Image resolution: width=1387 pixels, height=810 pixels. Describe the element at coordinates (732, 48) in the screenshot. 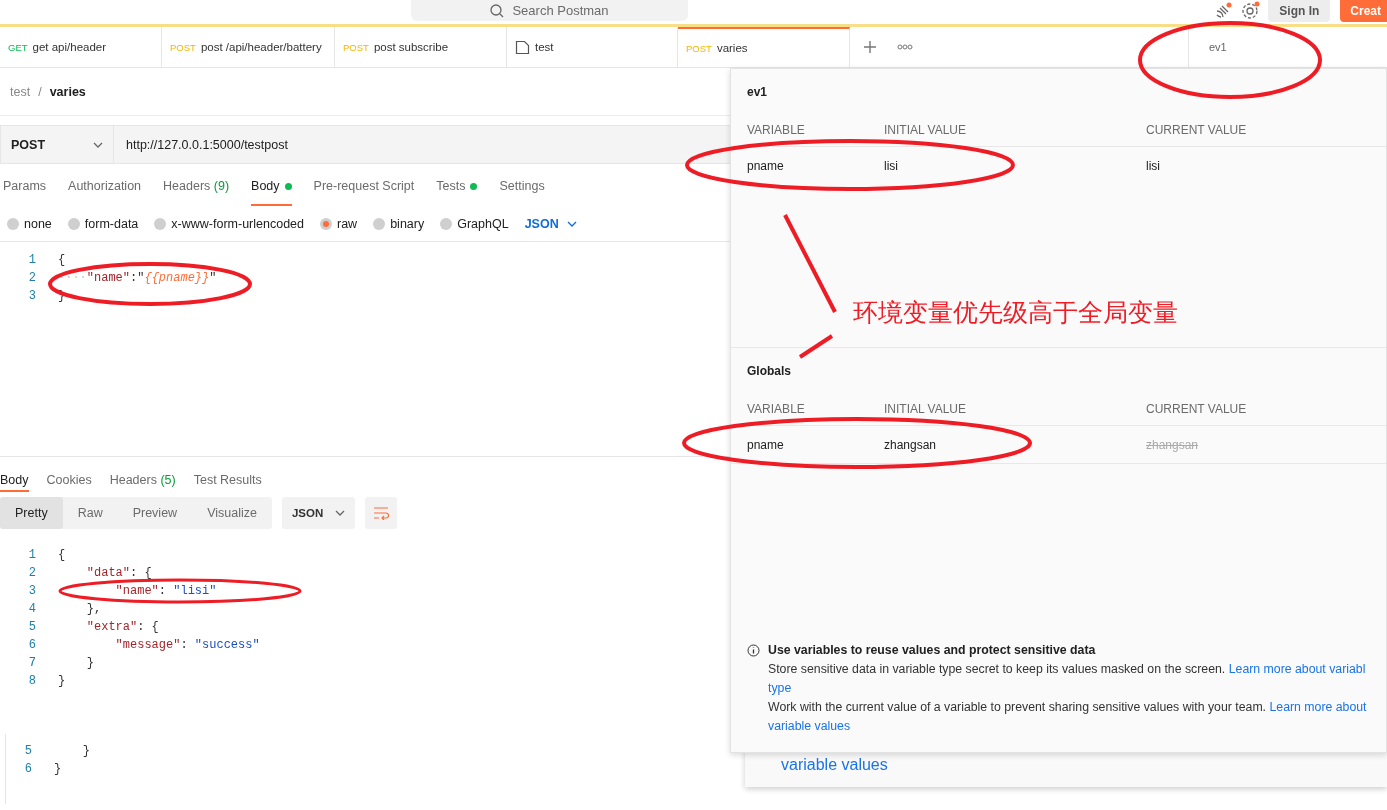

I see `tab-label: varies` at that location.